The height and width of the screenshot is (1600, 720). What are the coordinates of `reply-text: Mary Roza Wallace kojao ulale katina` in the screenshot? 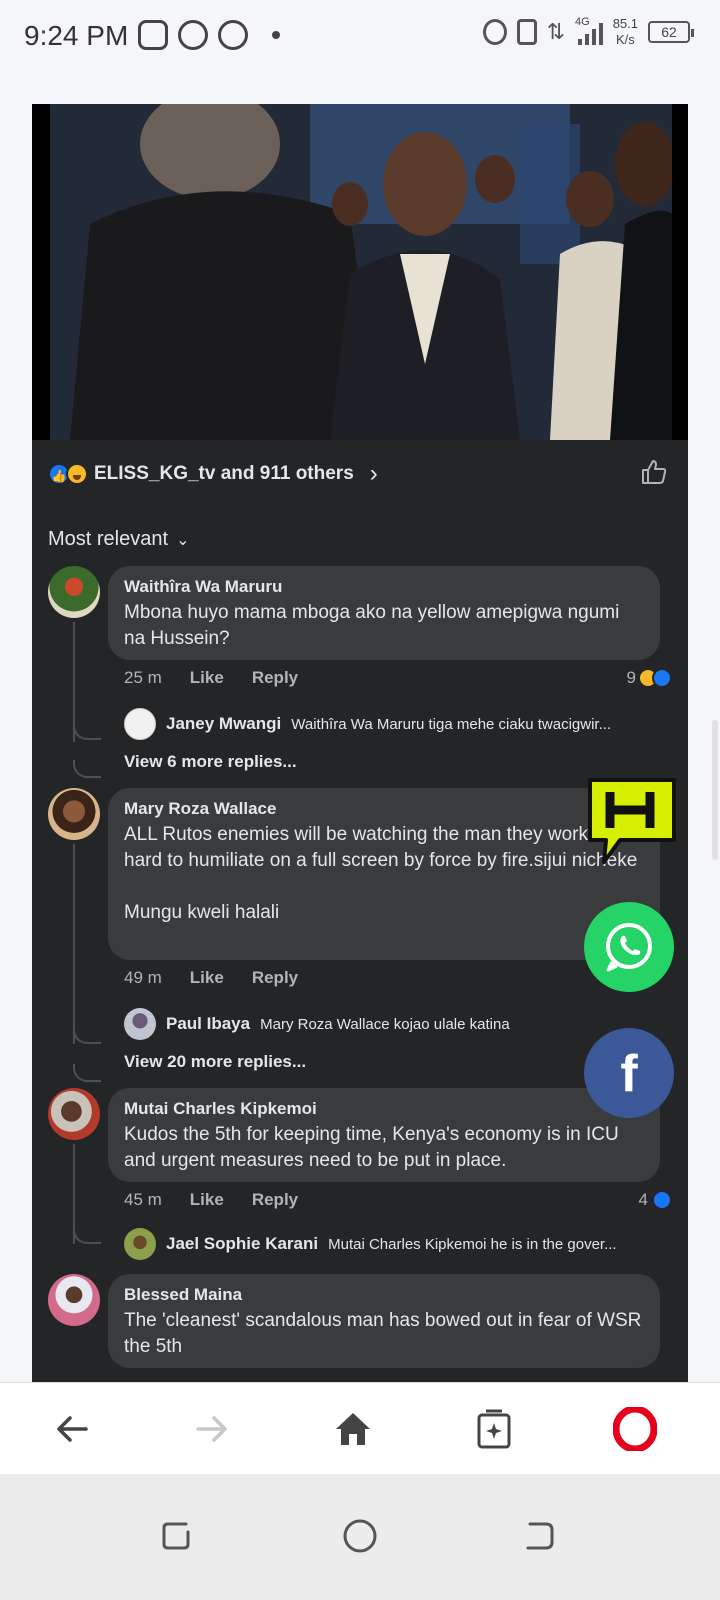 It's located at (385, 1024).